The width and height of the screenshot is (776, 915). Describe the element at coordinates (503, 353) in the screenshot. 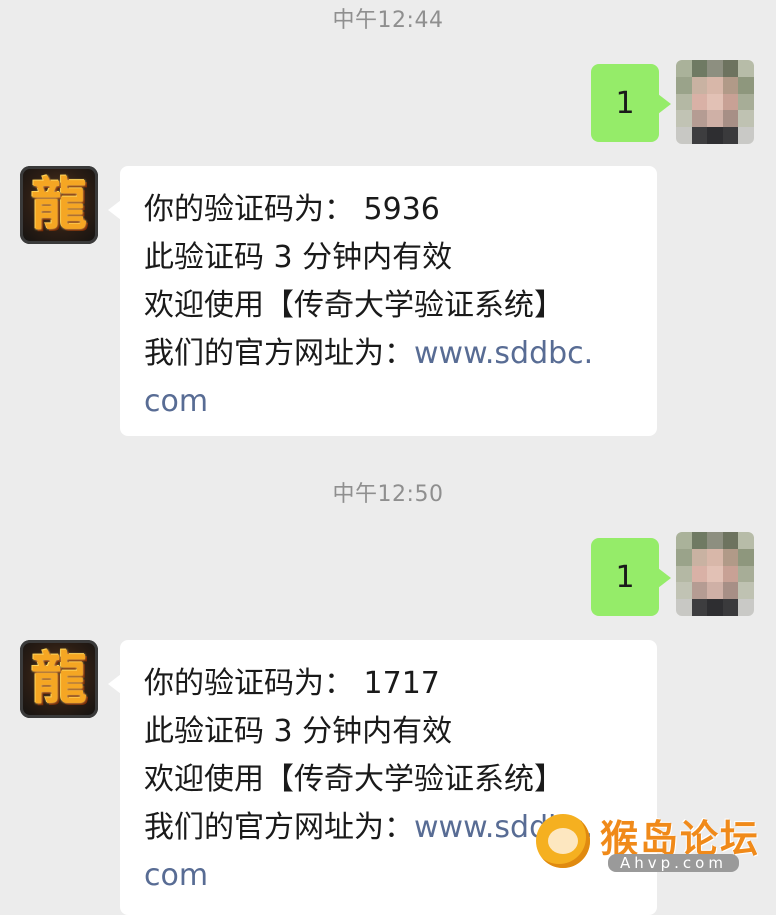

I see `website-link: www.sddbc.` at that location.